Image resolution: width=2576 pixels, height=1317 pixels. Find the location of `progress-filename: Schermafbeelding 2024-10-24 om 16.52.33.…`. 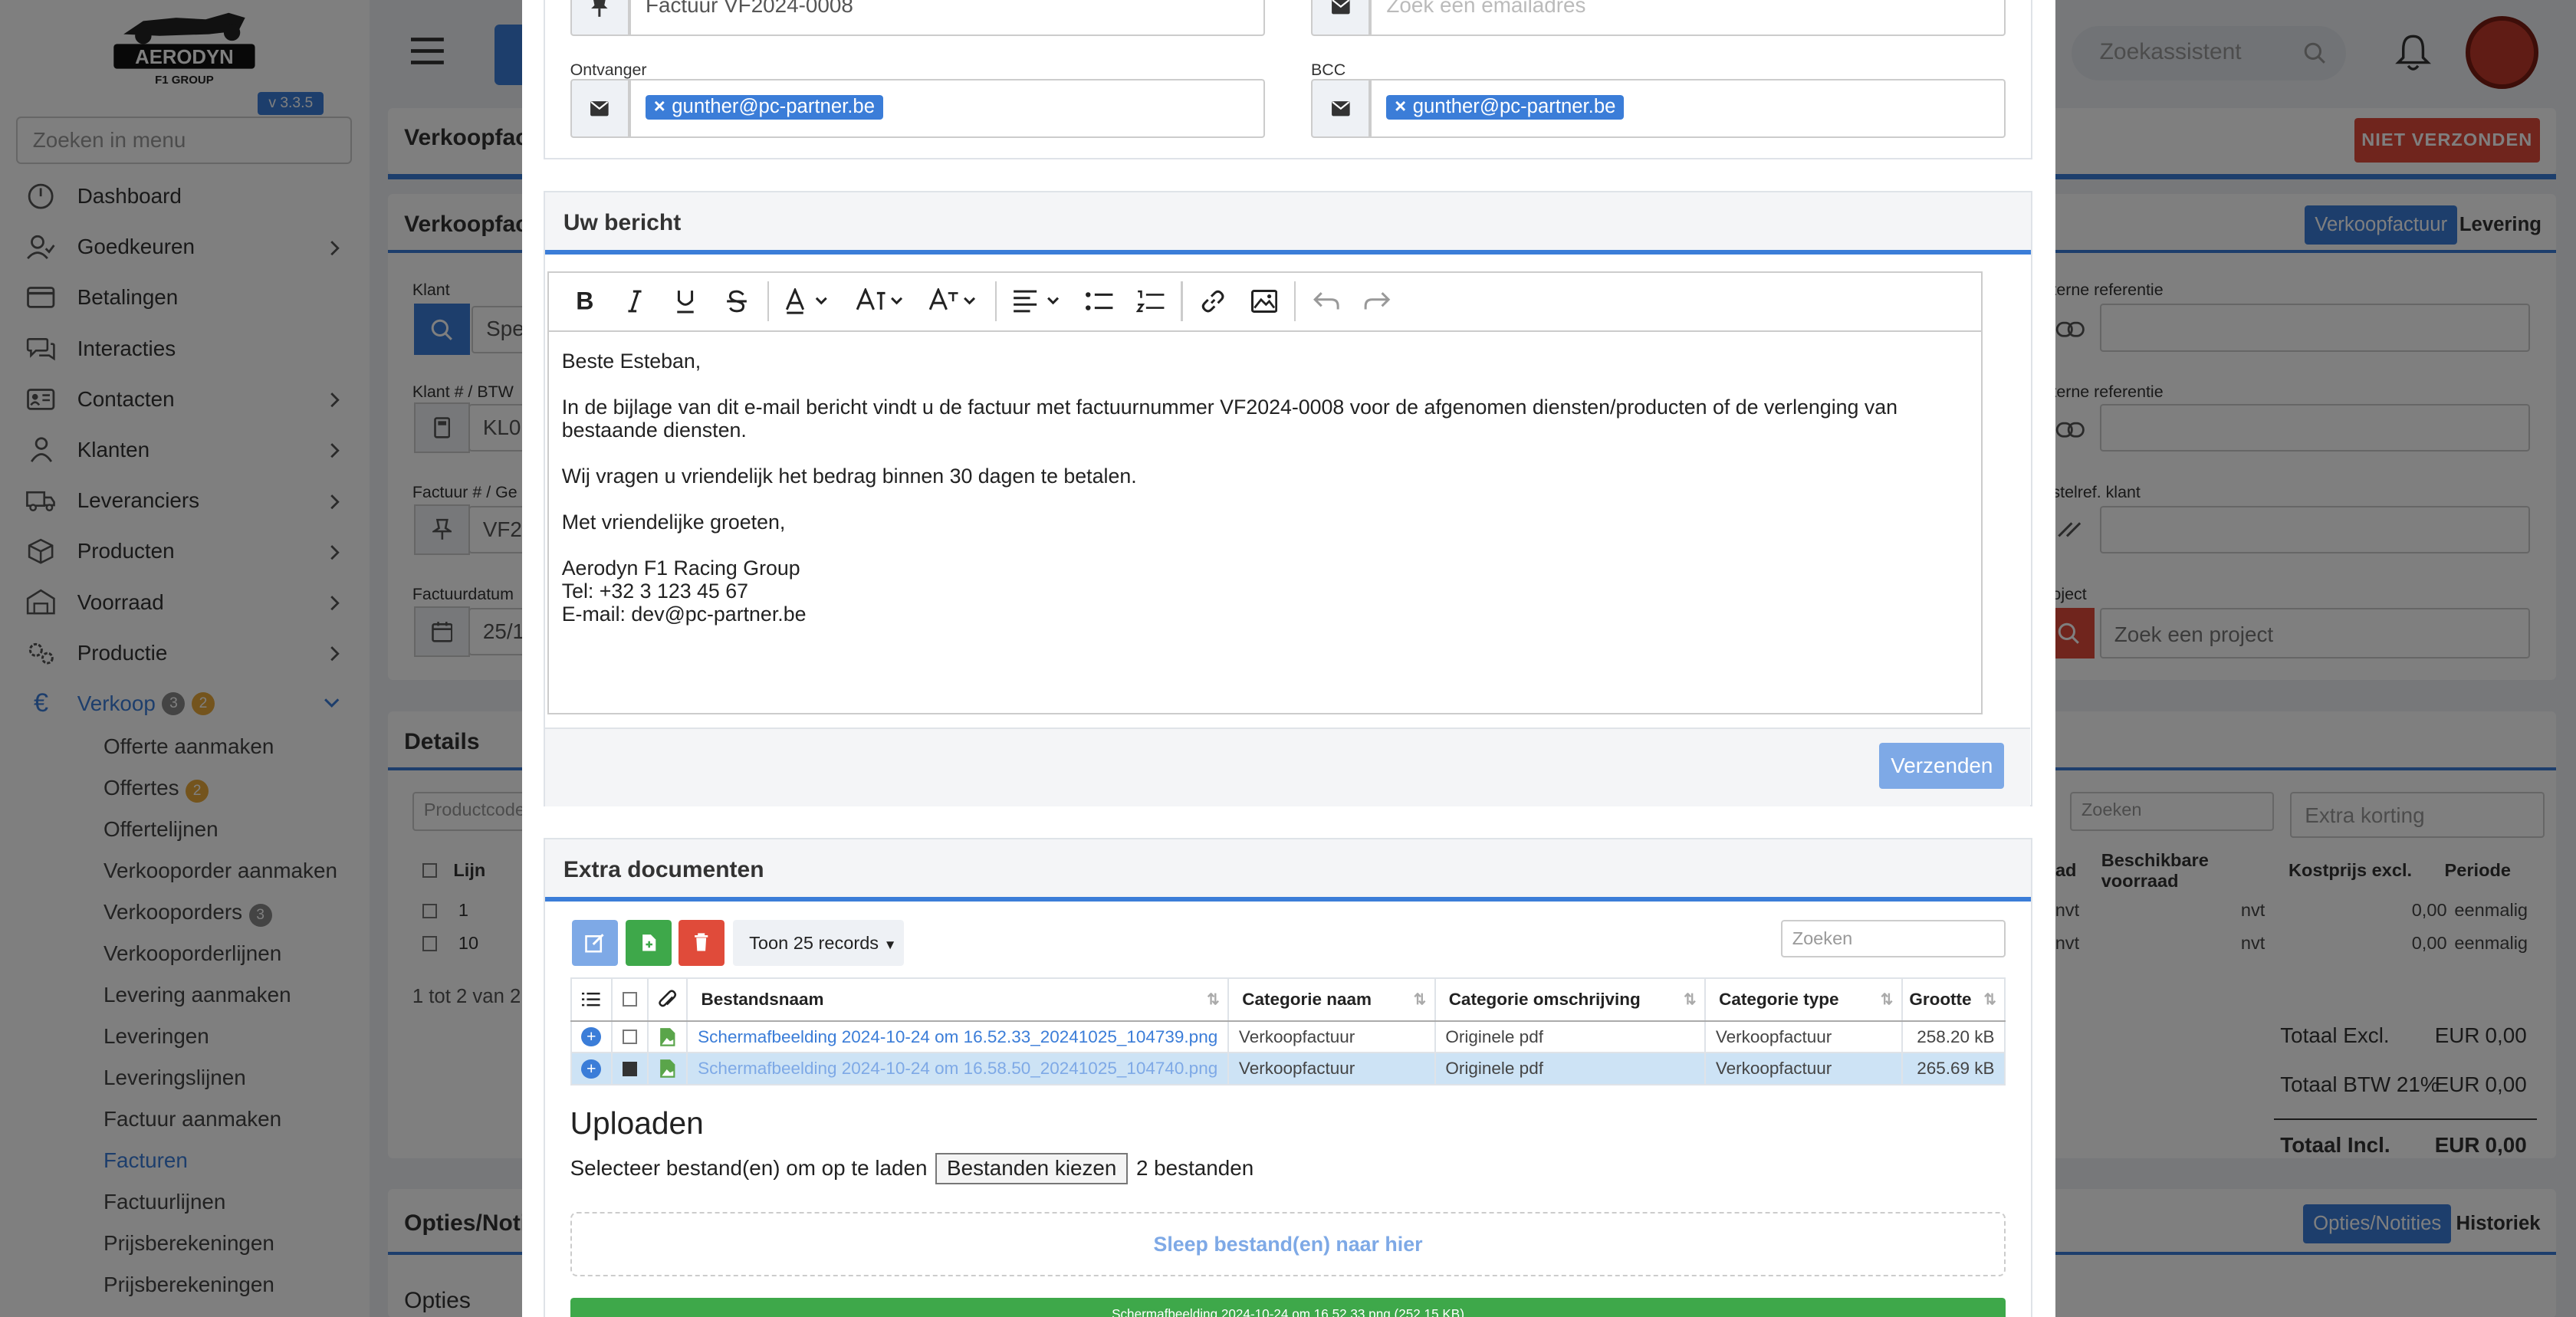

progress-filename: Schermafbeelding 2024-10-24 om 16.52.33.… is located at coordinates (1288, 1311).